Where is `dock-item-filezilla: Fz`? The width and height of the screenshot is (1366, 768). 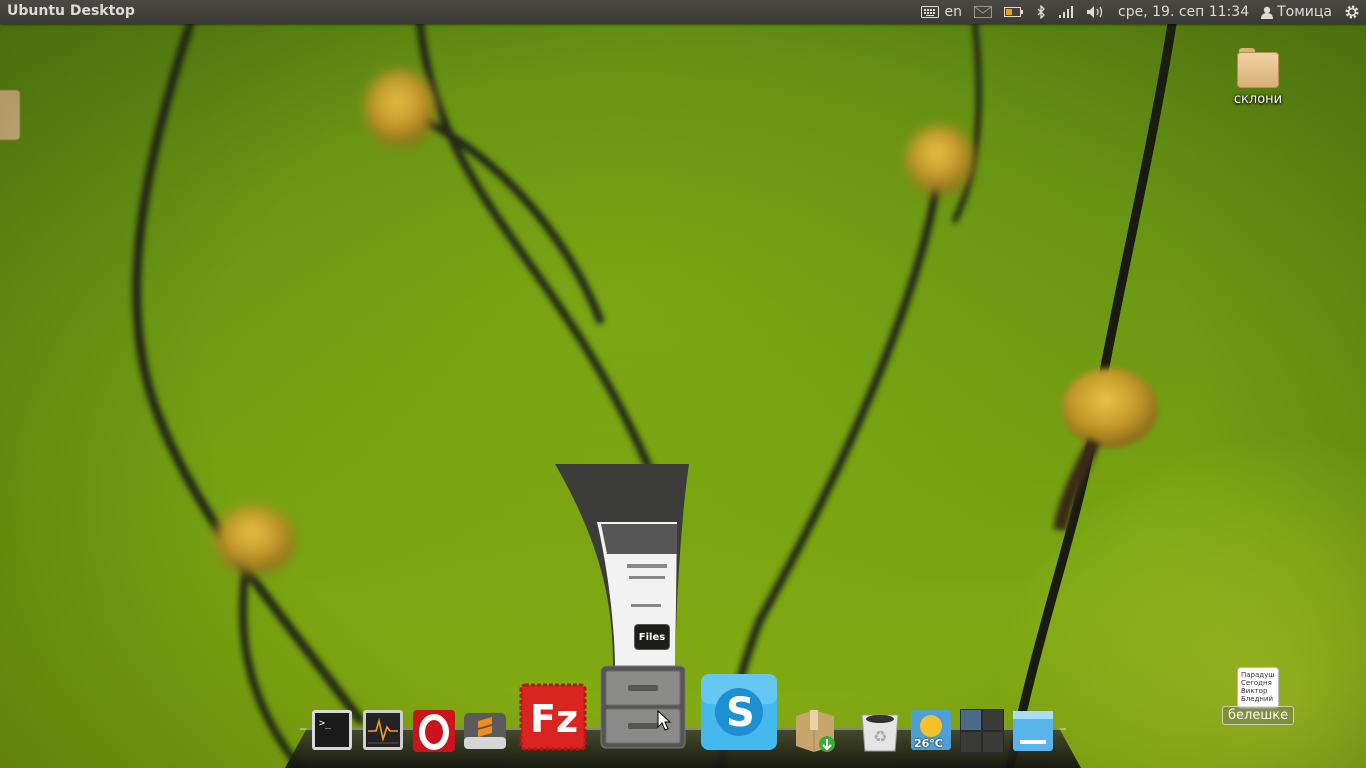 dock-item-filezilla: Fz is located at coordinates (553, 719).